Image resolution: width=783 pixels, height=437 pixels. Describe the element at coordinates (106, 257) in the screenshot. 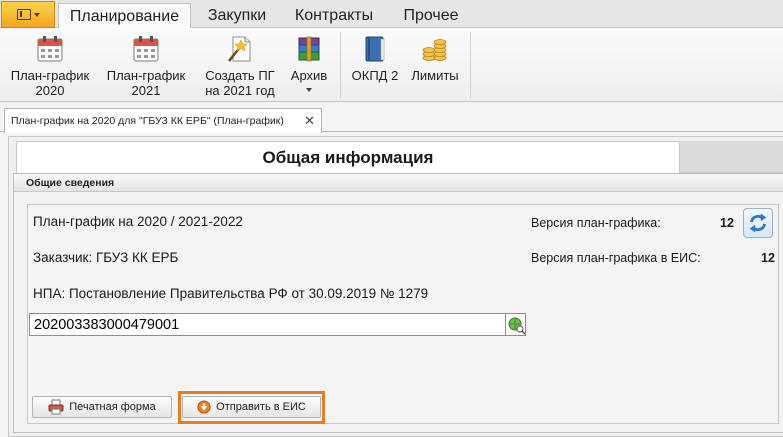

I see `customer-text: Заказчик: ГБУЗ КК ЕРБ` at that location.